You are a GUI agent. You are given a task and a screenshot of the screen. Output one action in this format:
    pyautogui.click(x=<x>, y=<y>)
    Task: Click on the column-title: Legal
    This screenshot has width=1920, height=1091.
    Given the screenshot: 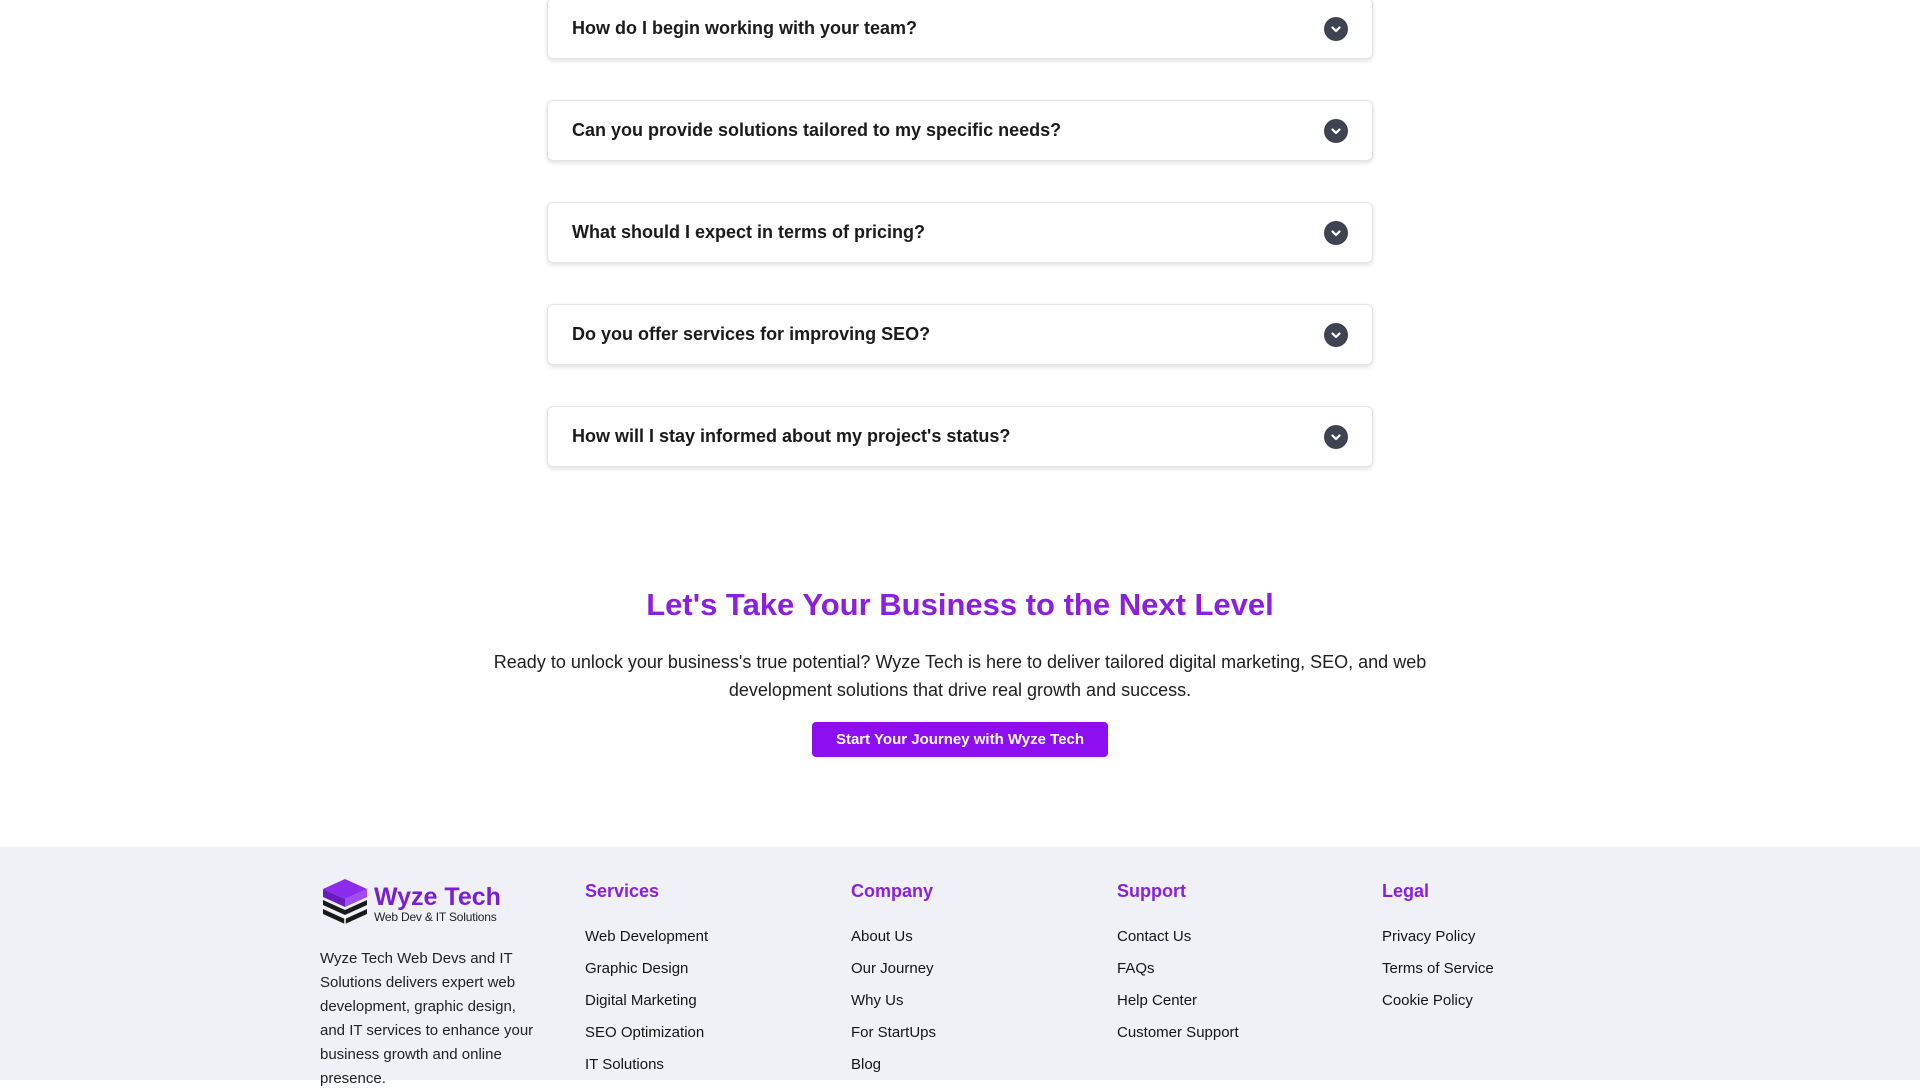 What is the action you would take?
    pyautogui.click(x=1406, y=891)
    